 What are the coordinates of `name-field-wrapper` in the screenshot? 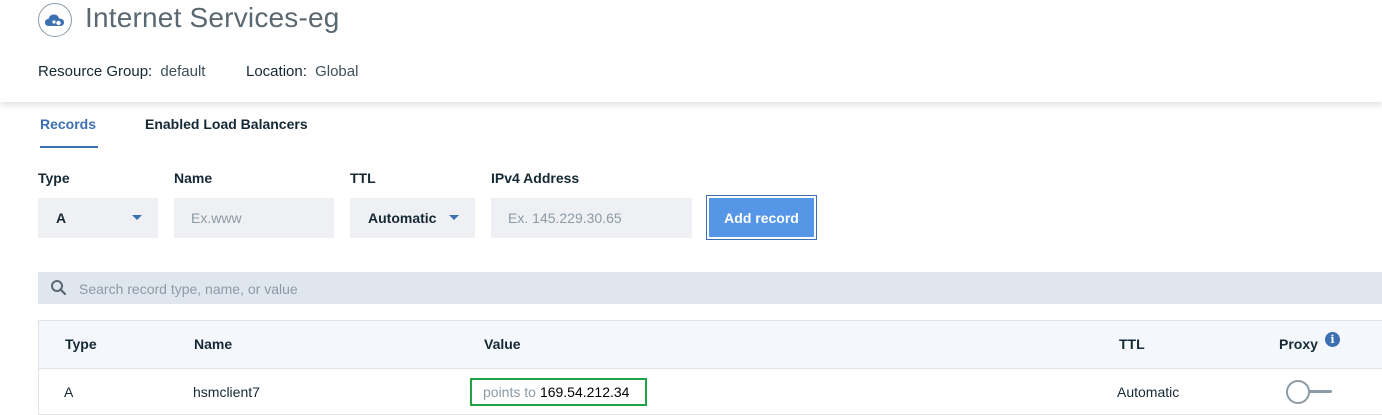 It's located at (254, 218).